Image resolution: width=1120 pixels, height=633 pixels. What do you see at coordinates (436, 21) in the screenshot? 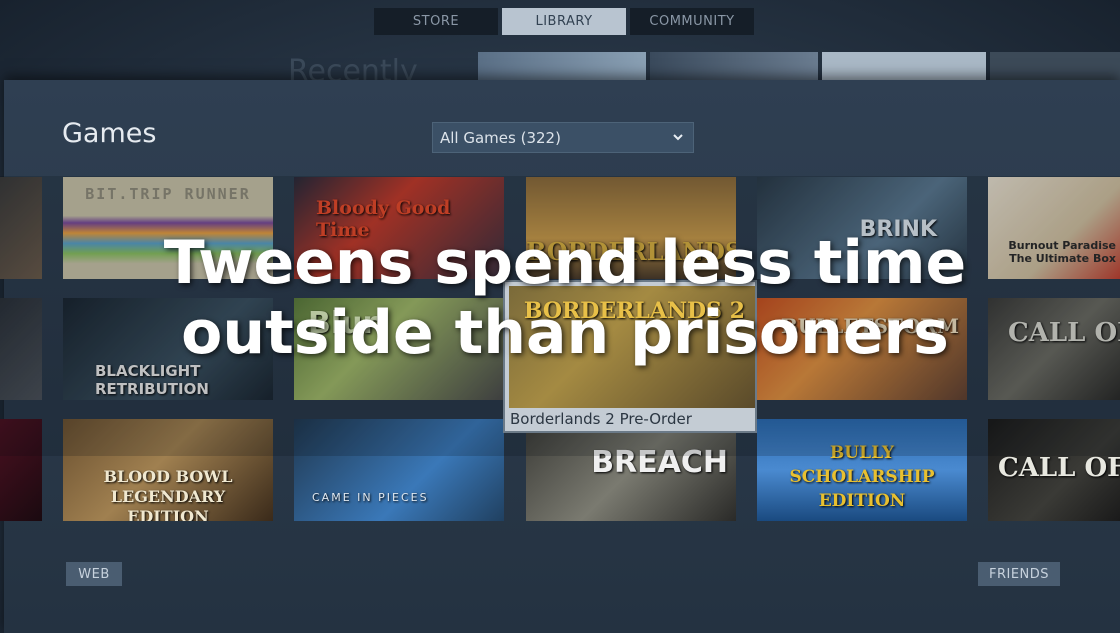
I see `tab-store: STORE` at bounding box center [436, 21].